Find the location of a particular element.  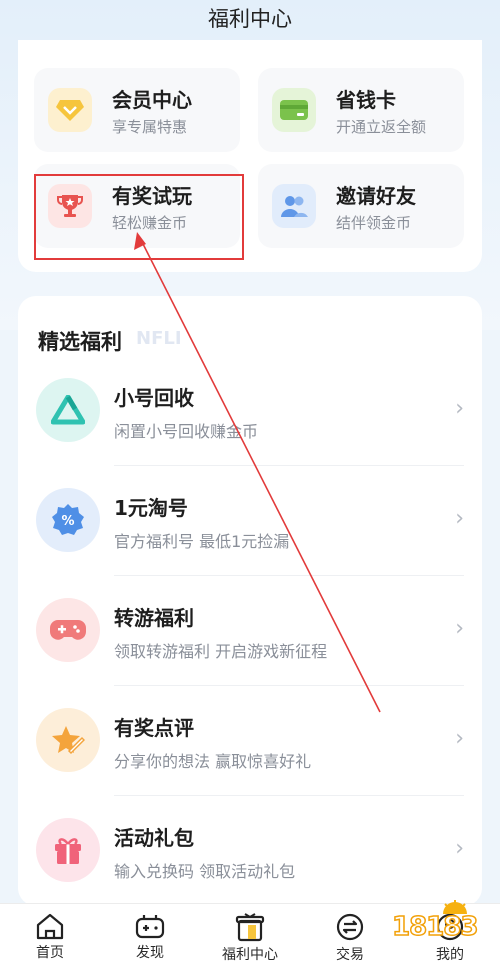

tab-trade: 交易 is located at coordinates (350, 940).